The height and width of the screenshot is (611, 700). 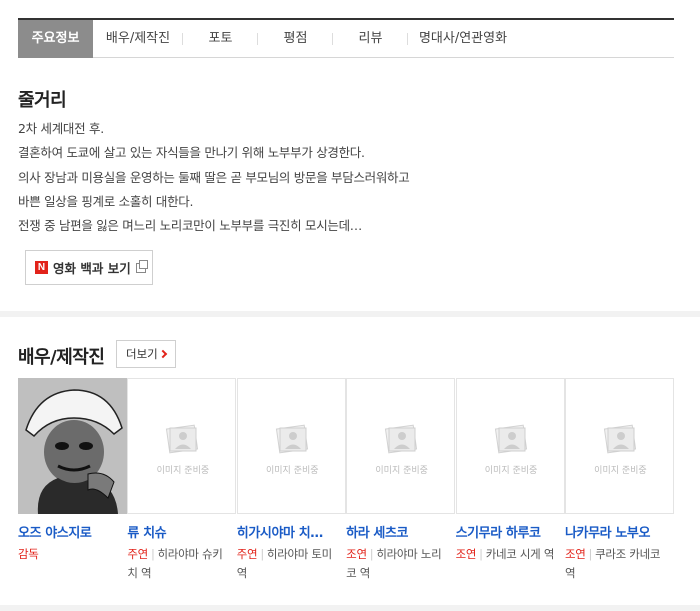 I want to click on encyclopedia-label: 영화 백과 보기, so click(x=92, y=268).